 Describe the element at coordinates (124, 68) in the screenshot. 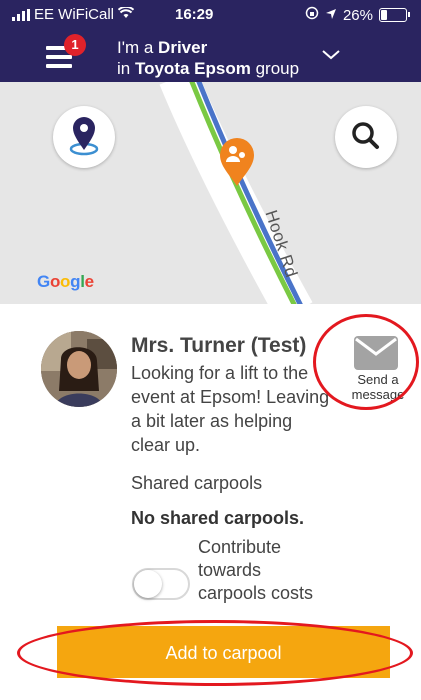

I see `group-prefix: in` at that location.